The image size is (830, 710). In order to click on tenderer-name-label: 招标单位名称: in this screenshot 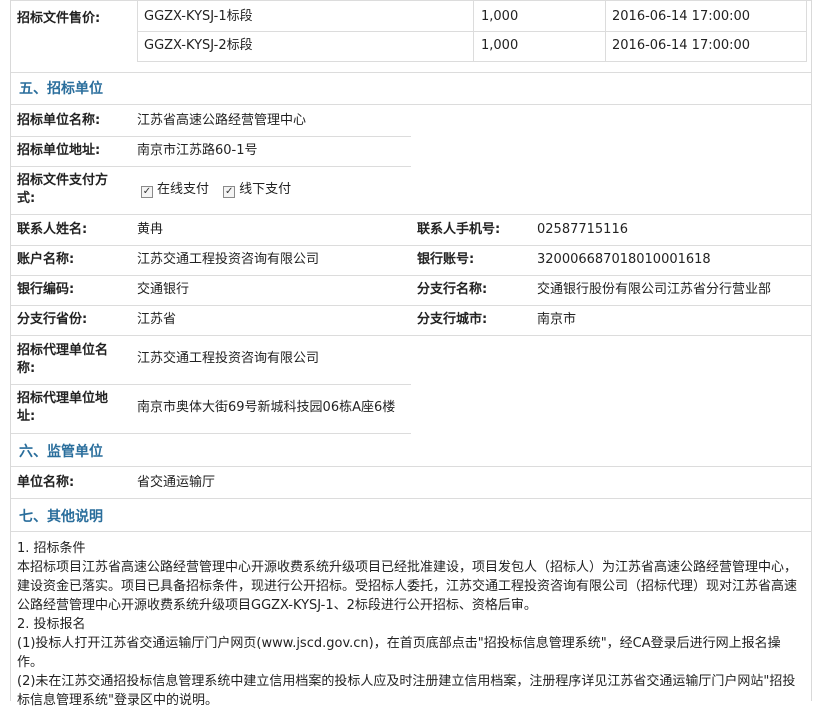, I will do `click(59, 120)`.